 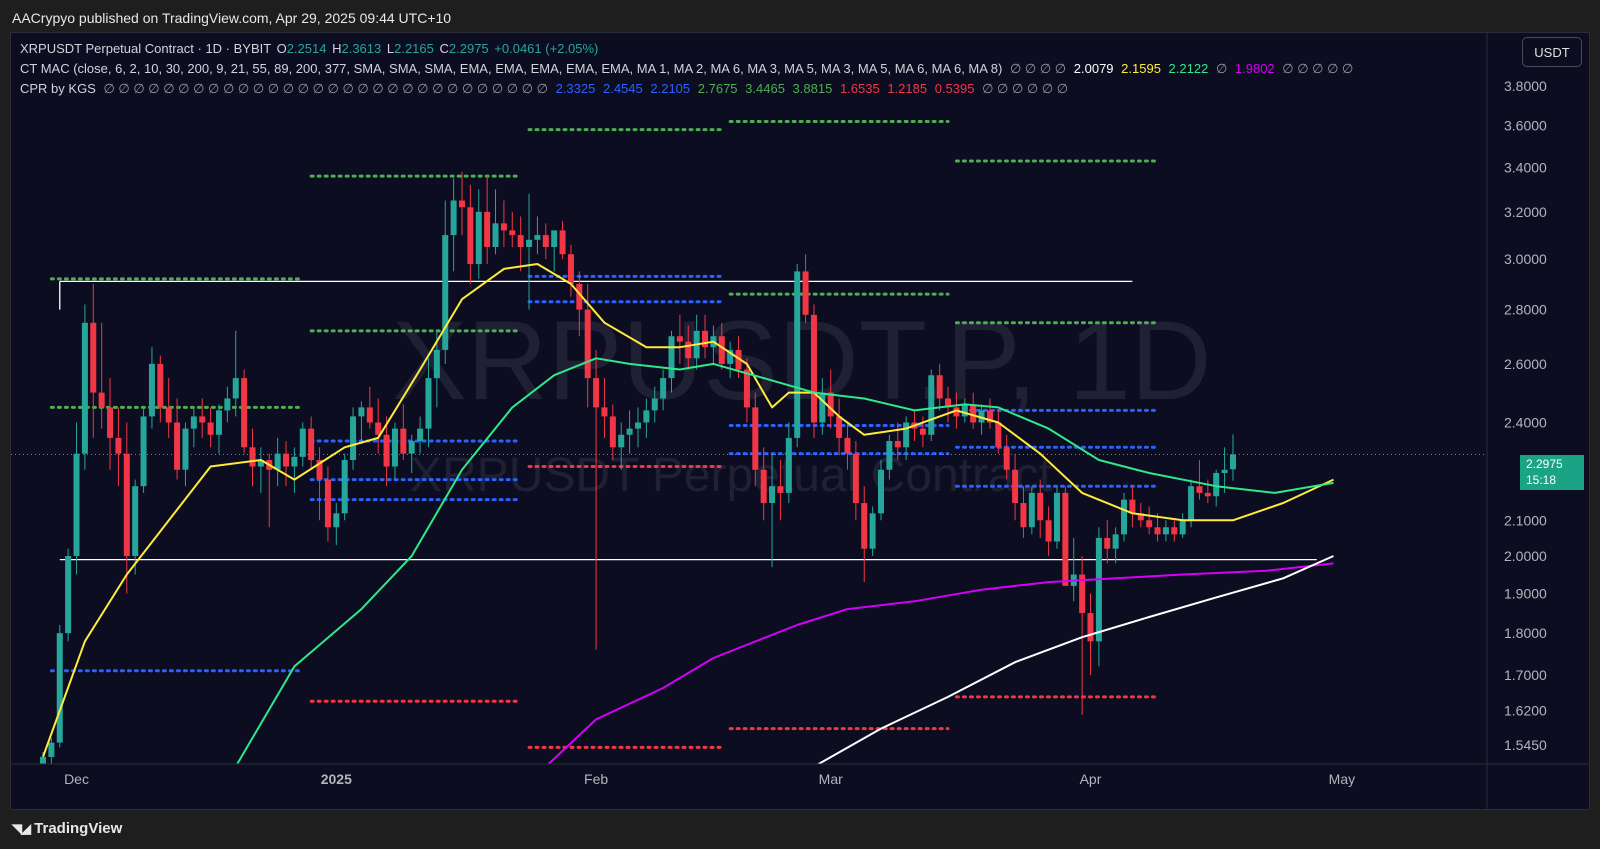 What do you see at coordinates (58, 88) in the screenshot?
I see `cpr-indicator-name: CPR by KGS` at bounding box center [58, 88].